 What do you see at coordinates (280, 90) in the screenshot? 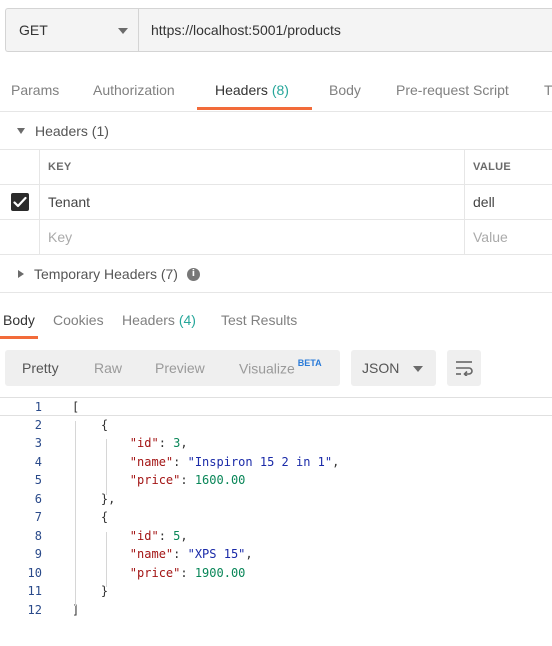
I see `tab-count: (8)` at bounding box center [280, 90].